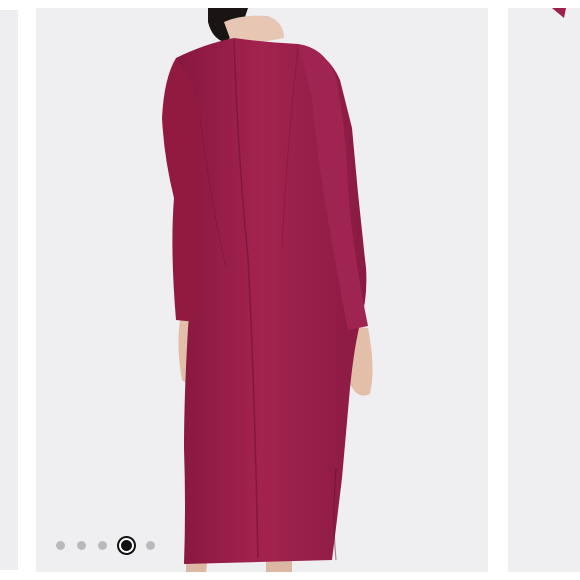 The height and width of the screenshot is (580, 580). I want to click on carousel-pagination, so click(105, 545).